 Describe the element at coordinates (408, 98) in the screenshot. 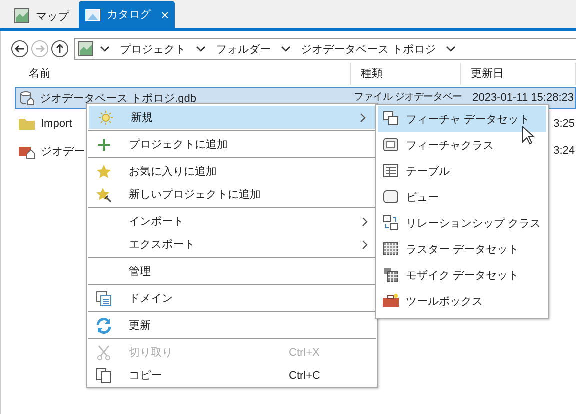

I see `file-type: ファイル ジオデータベー` at that location.